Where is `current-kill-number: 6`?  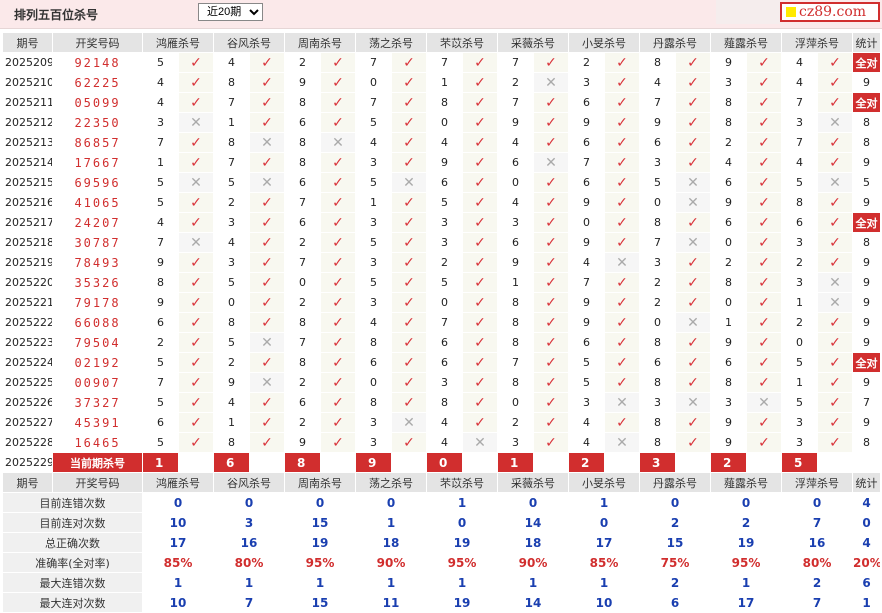 current-kill-number: 6 is located at coordinates (231, 462).